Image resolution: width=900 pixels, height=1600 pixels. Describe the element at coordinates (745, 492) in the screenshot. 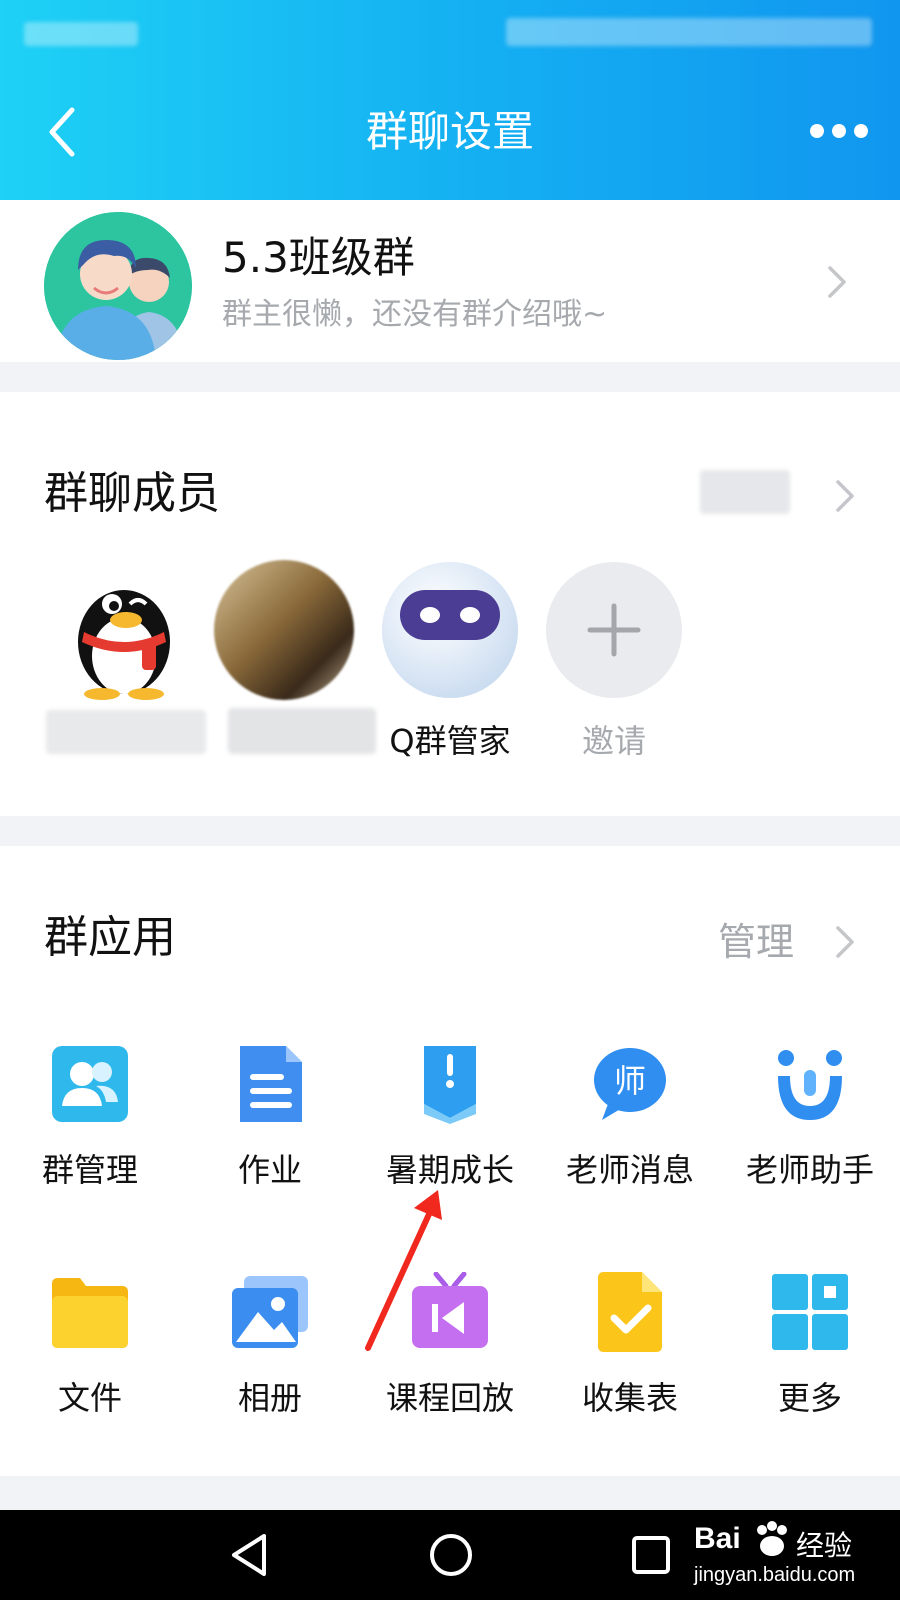

I see `member-count-blur` at that location.